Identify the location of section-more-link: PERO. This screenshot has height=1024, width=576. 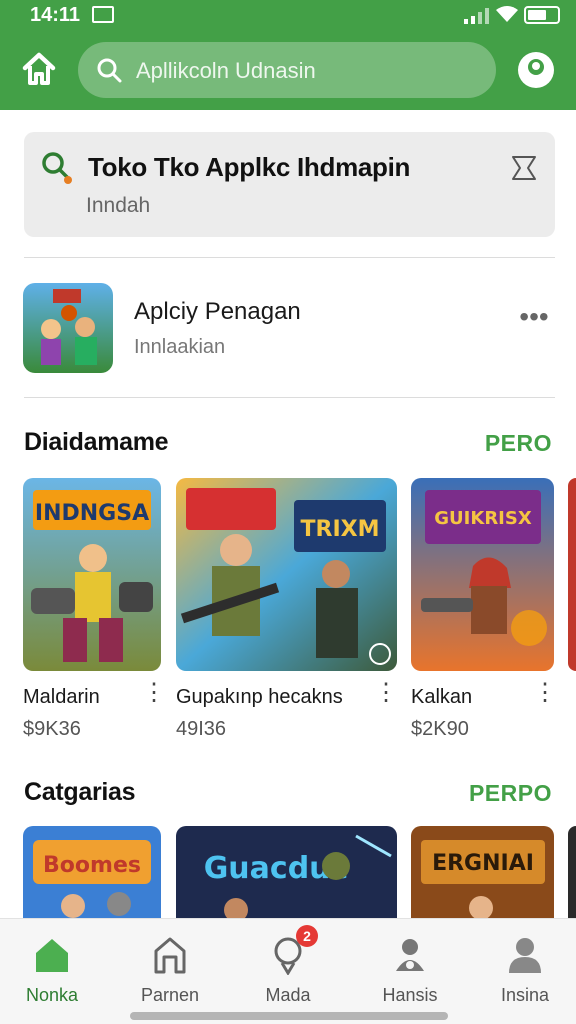
(518, 443).